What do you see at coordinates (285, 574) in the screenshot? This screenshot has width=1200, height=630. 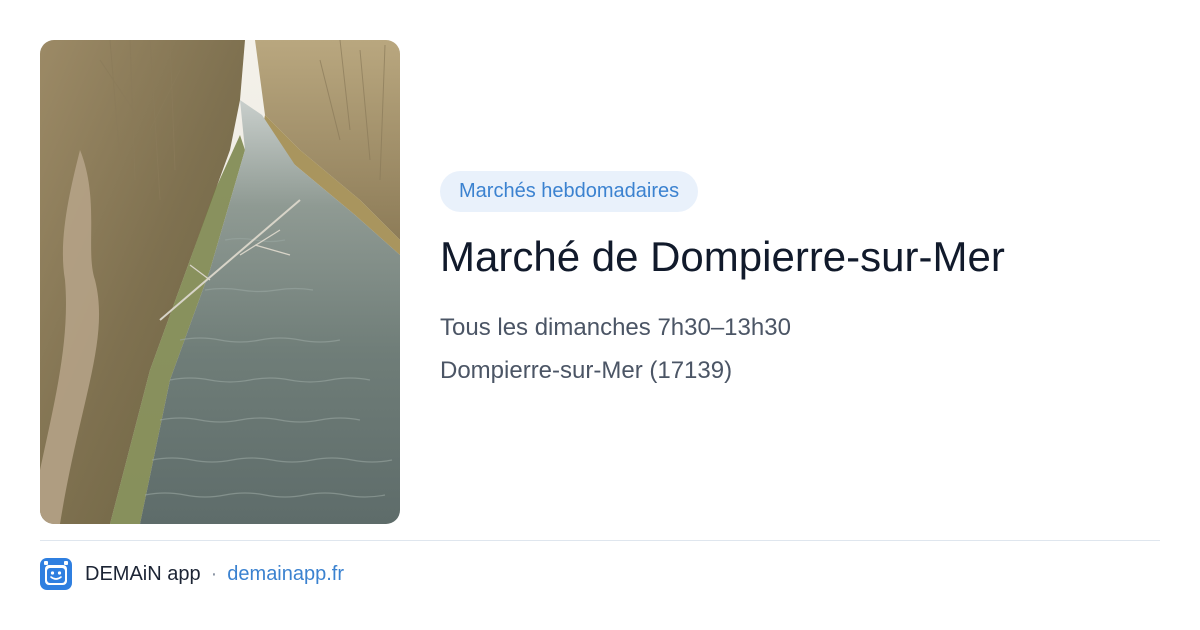 I see `app-domain-link: demainapp.fr` at bounding box center [285, 574].